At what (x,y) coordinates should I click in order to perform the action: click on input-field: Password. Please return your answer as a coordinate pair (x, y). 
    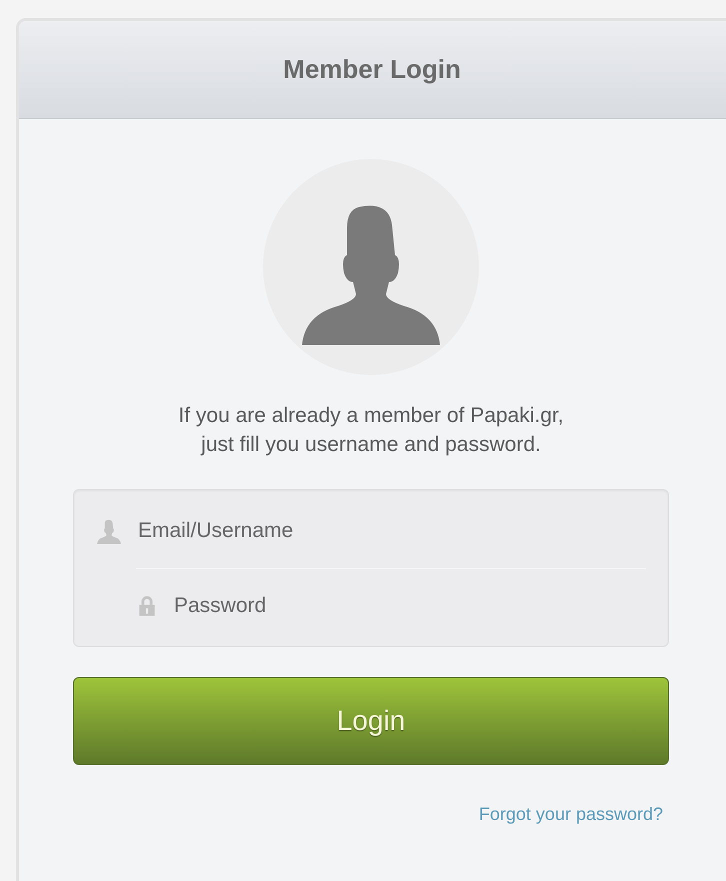
    Looking at the image, I should click on (410, 606).